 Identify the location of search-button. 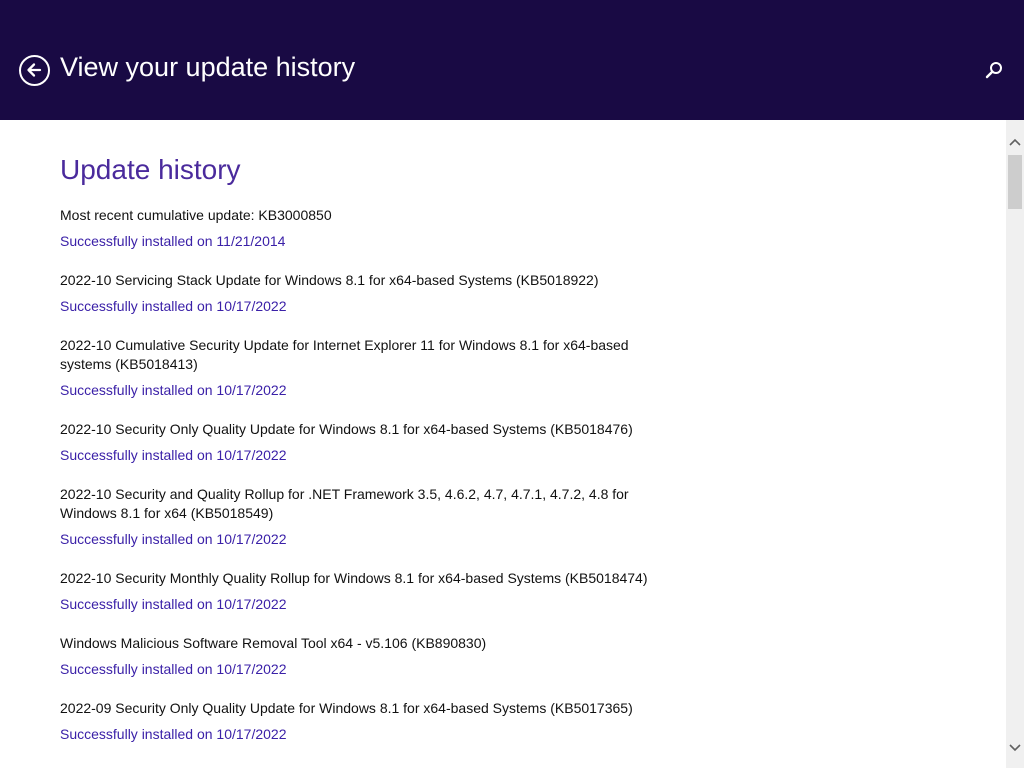
(994, 70).